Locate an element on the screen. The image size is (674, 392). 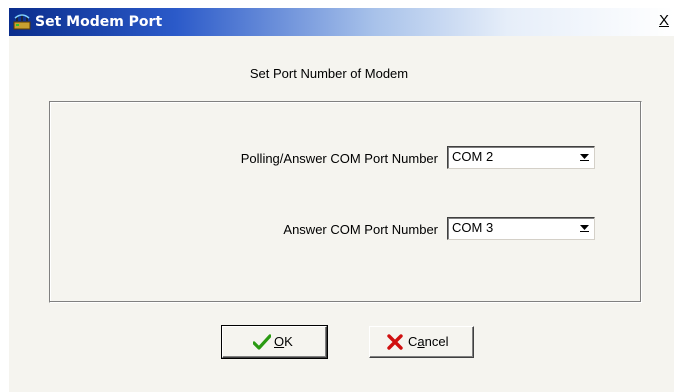
polling-answer-port-select: COM 2 is located at coordinates (521, 157).